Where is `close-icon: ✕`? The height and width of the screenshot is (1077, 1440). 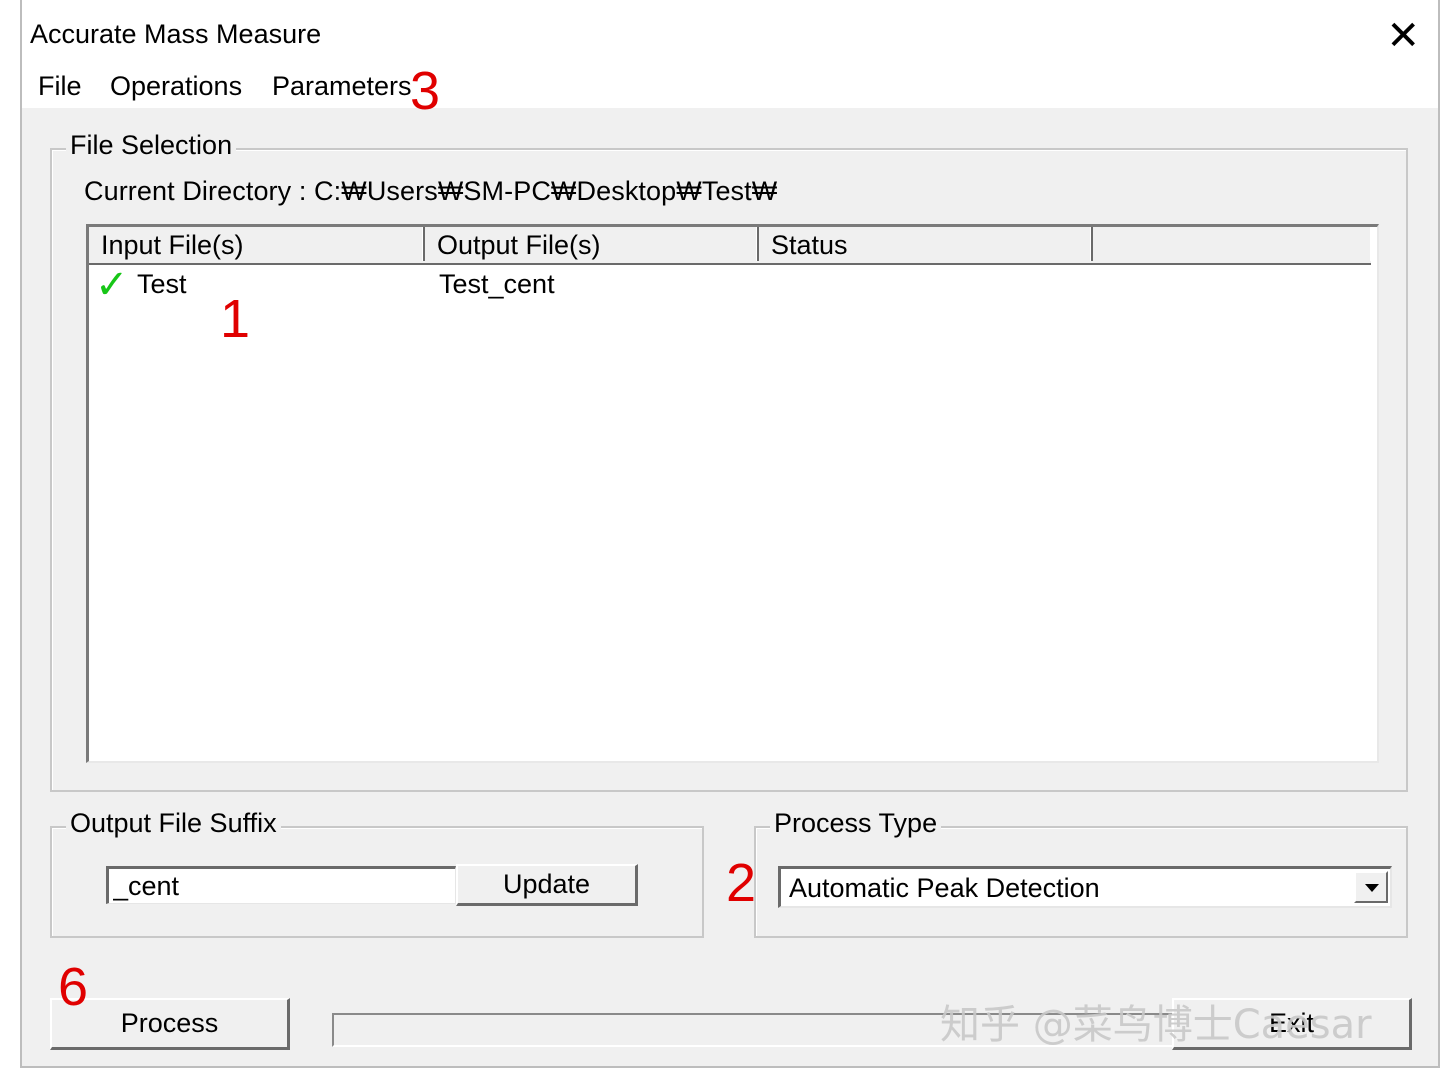 close-icon: ✕ is located at coordinates (1403, 36).